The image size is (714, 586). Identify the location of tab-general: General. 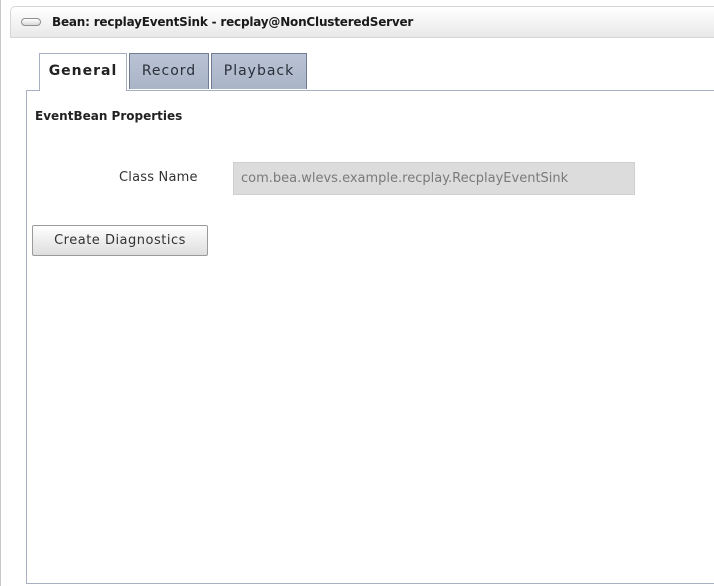
(83, 72).